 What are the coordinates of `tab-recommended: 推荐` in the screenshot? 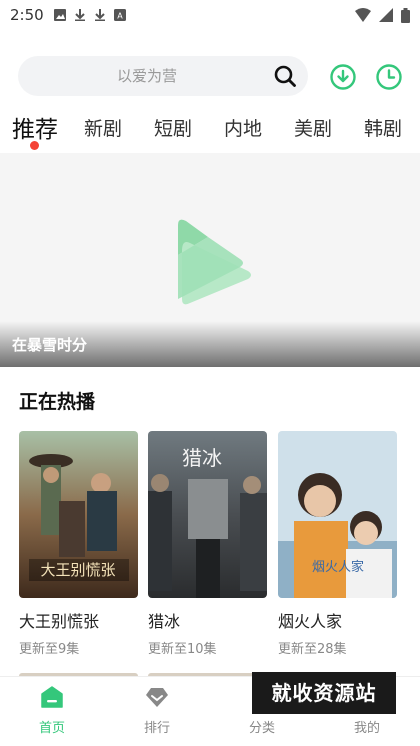 It's located at (35, 127).